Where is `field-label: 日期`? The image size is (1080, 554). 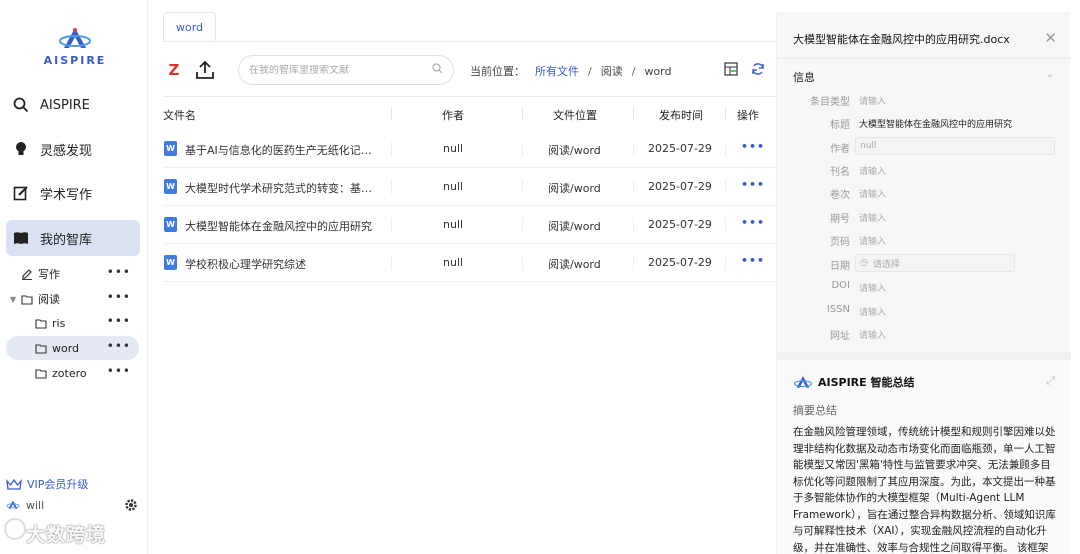
field-label: 日期 is located at coordinates (840, 266).